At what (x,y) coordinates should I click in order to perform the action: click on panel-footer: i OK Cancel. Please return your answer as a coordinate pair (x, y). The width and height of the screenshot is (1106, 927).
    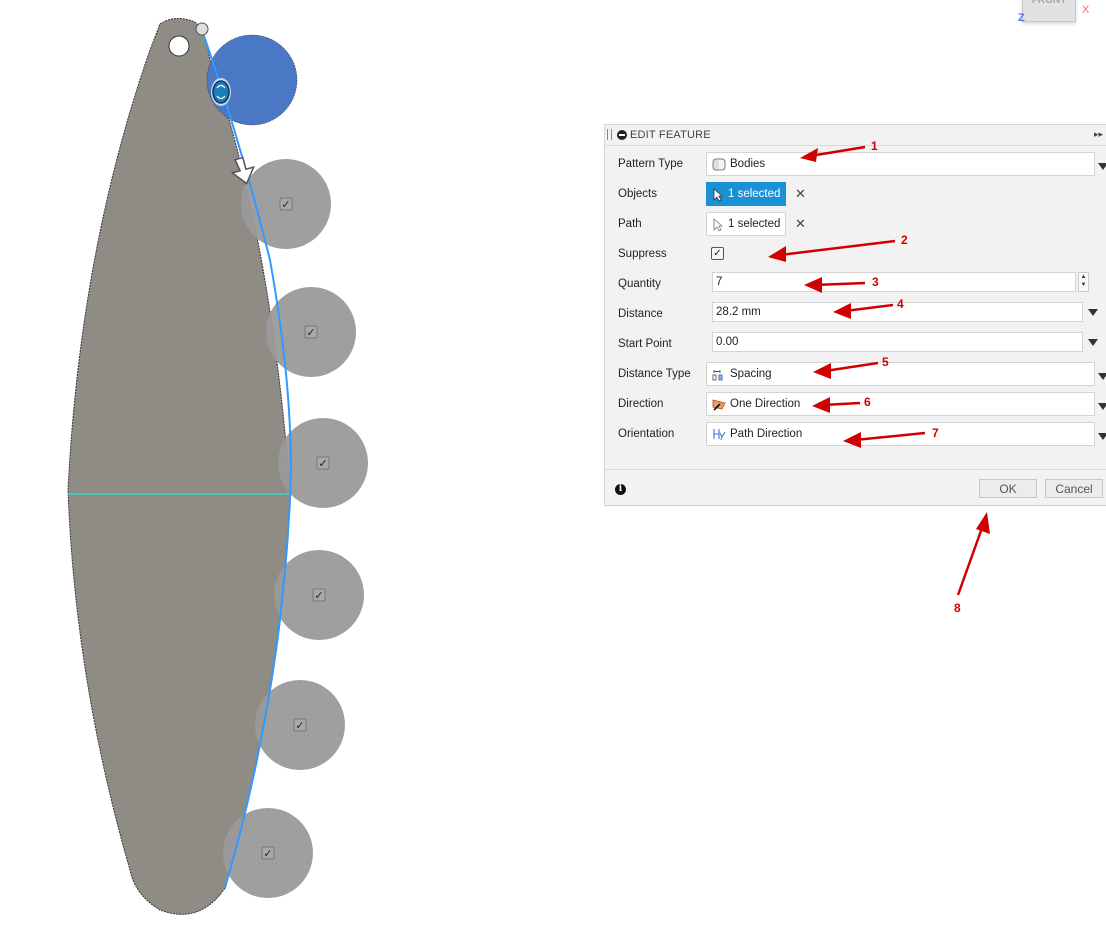
    Looking at the image, I should click on (855, 487).